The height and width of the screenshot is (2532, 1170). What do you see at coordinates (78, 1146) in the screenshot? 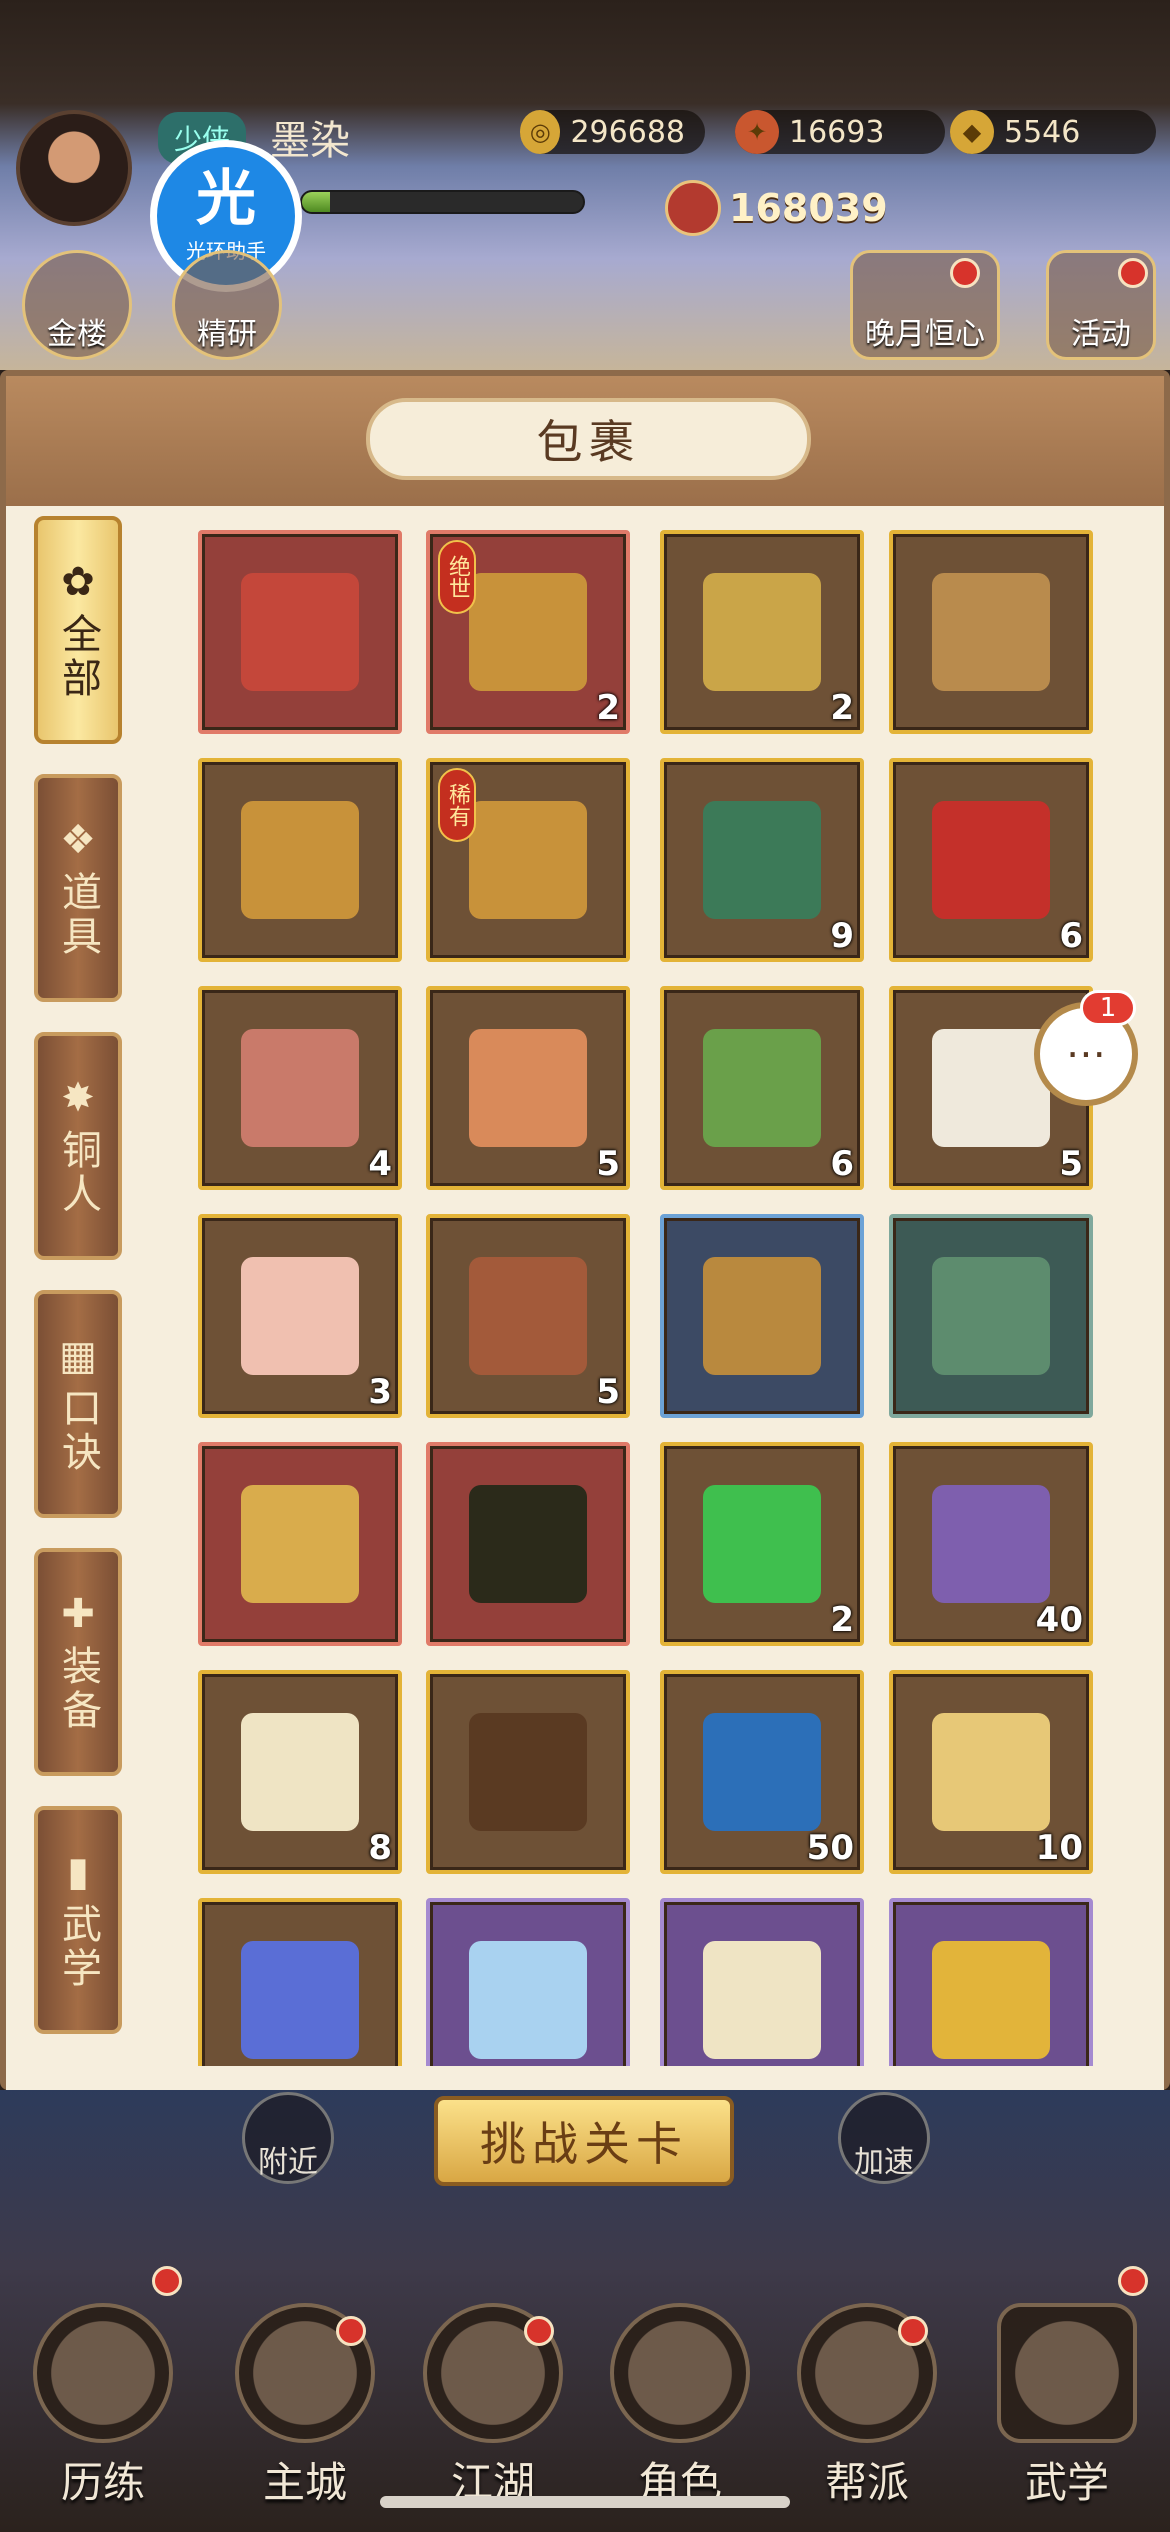
I see `tab-bronze: ✸ 铜人` at bounding box center [78, 1146].